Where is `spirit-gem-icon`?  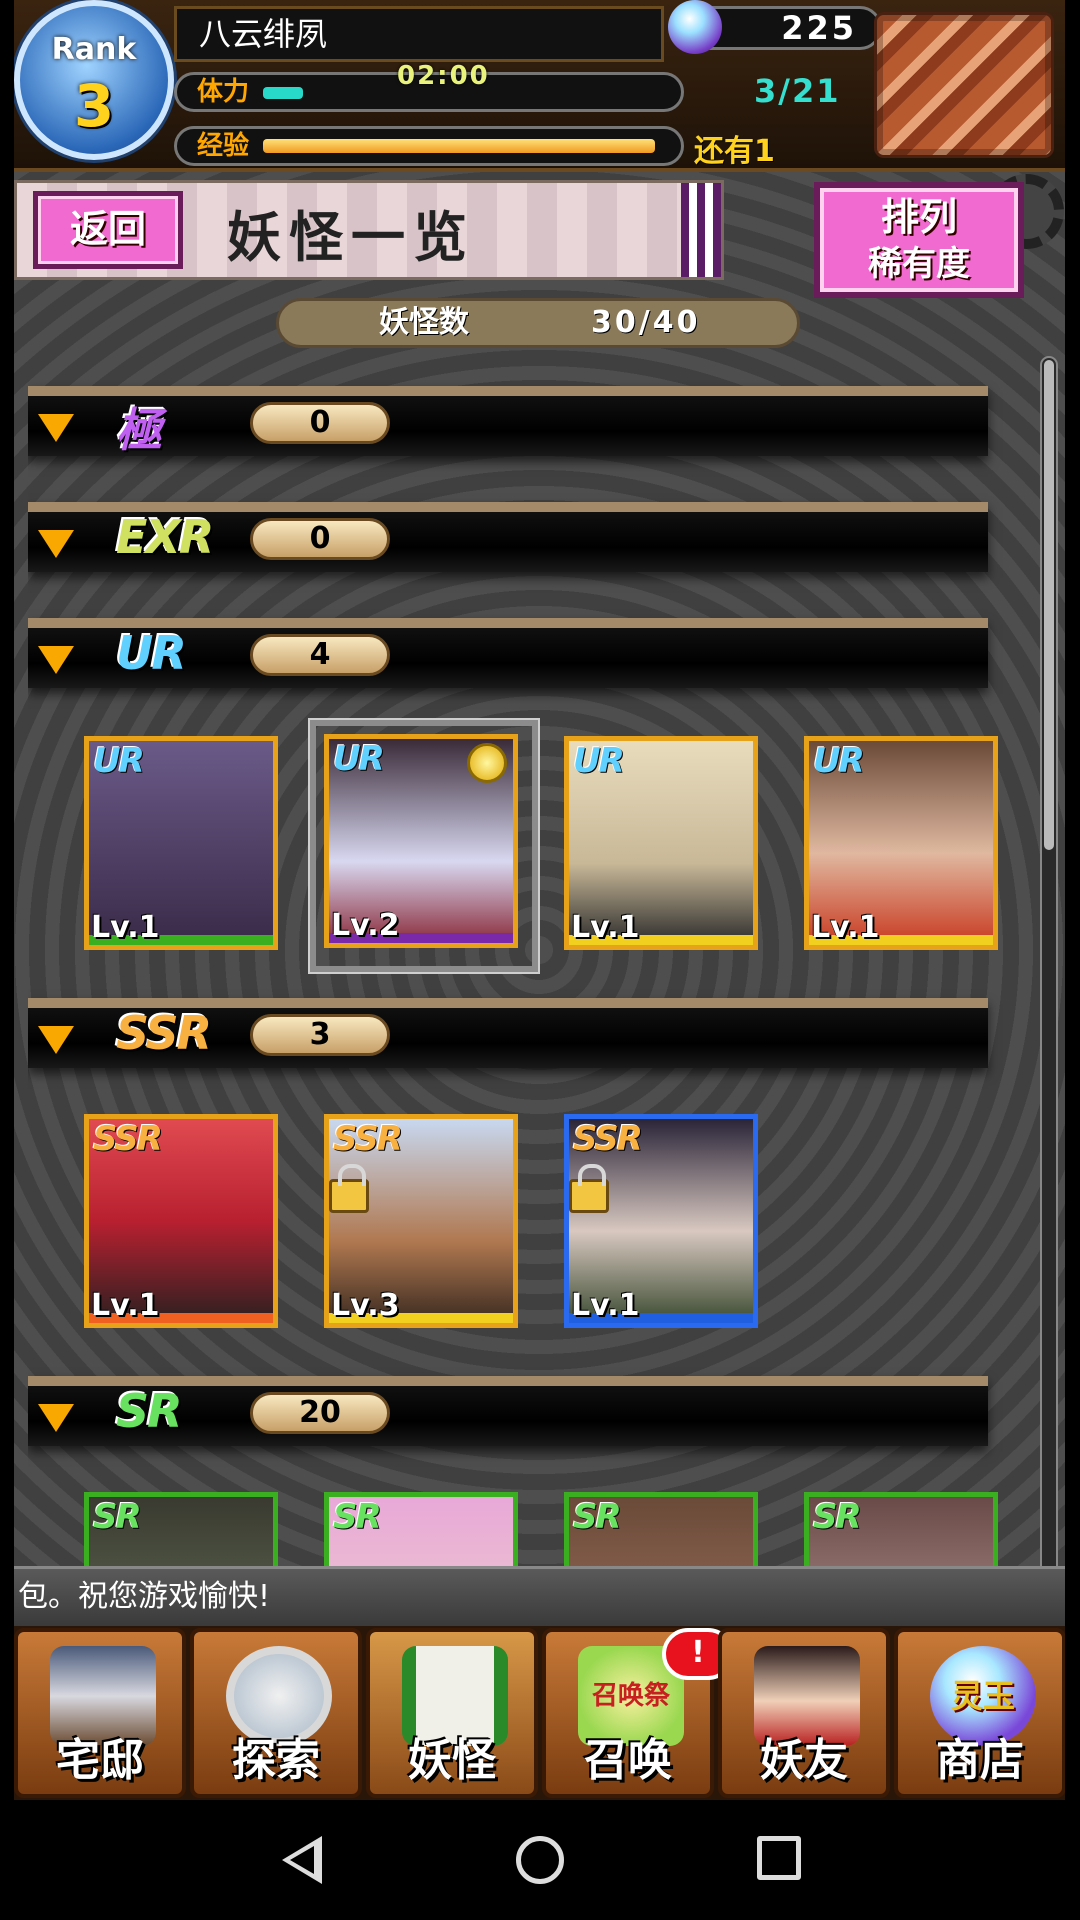 spirit-gem-icon is located at coordinates (695, 27).